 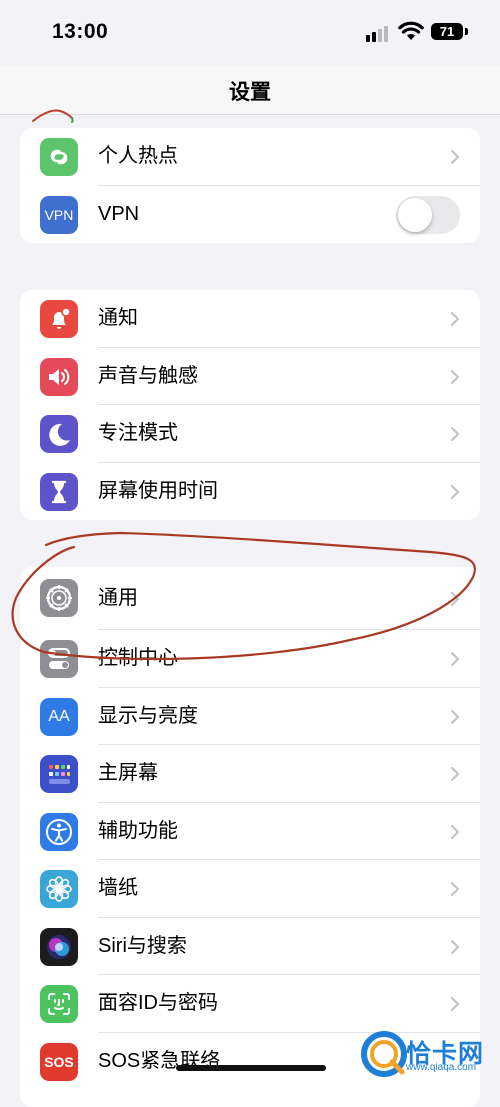 What do you see at coordinates (148, 375) in the screenshot?
I see `settings-row-label: 声音与触感` at bounding box center [148, 375].